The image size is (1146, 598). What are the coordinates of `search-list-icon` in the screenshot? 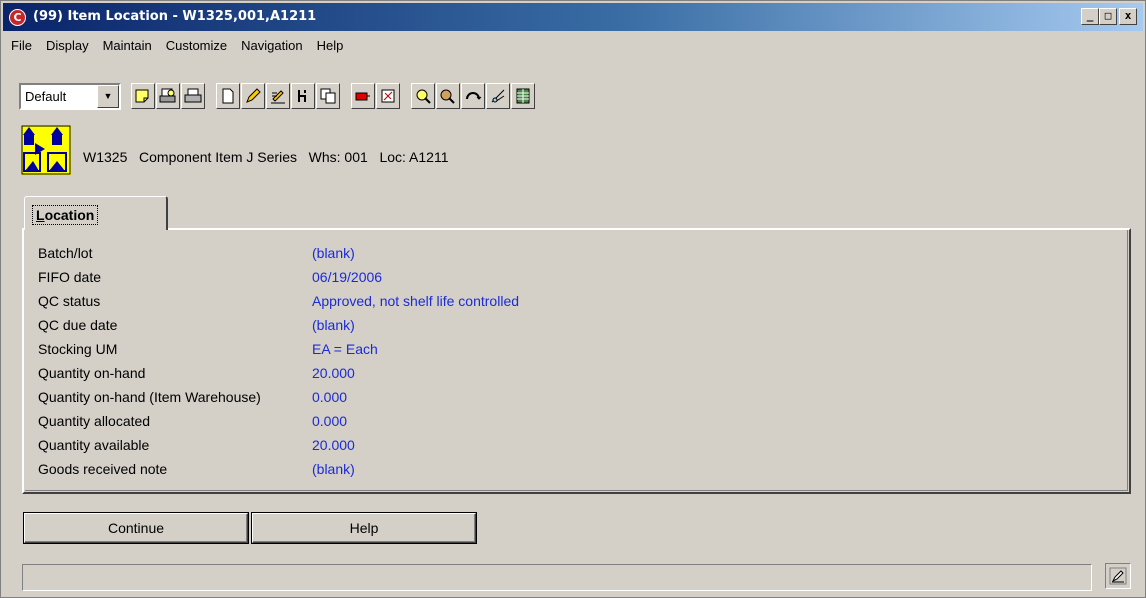 It's located at (447, 96).